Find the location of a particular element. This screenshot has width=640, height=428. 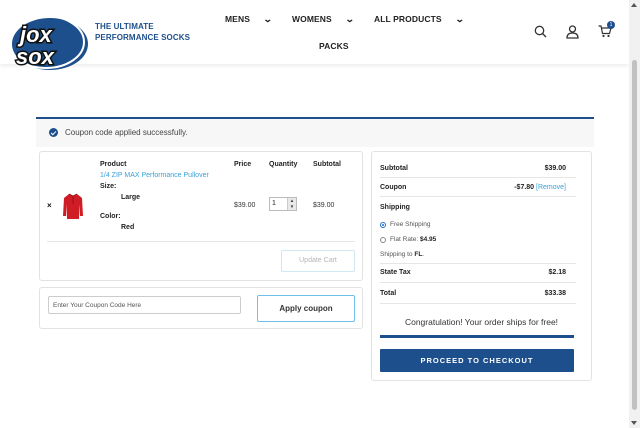

subtotal-label: Subtotal is located at coordinates (394, 168).